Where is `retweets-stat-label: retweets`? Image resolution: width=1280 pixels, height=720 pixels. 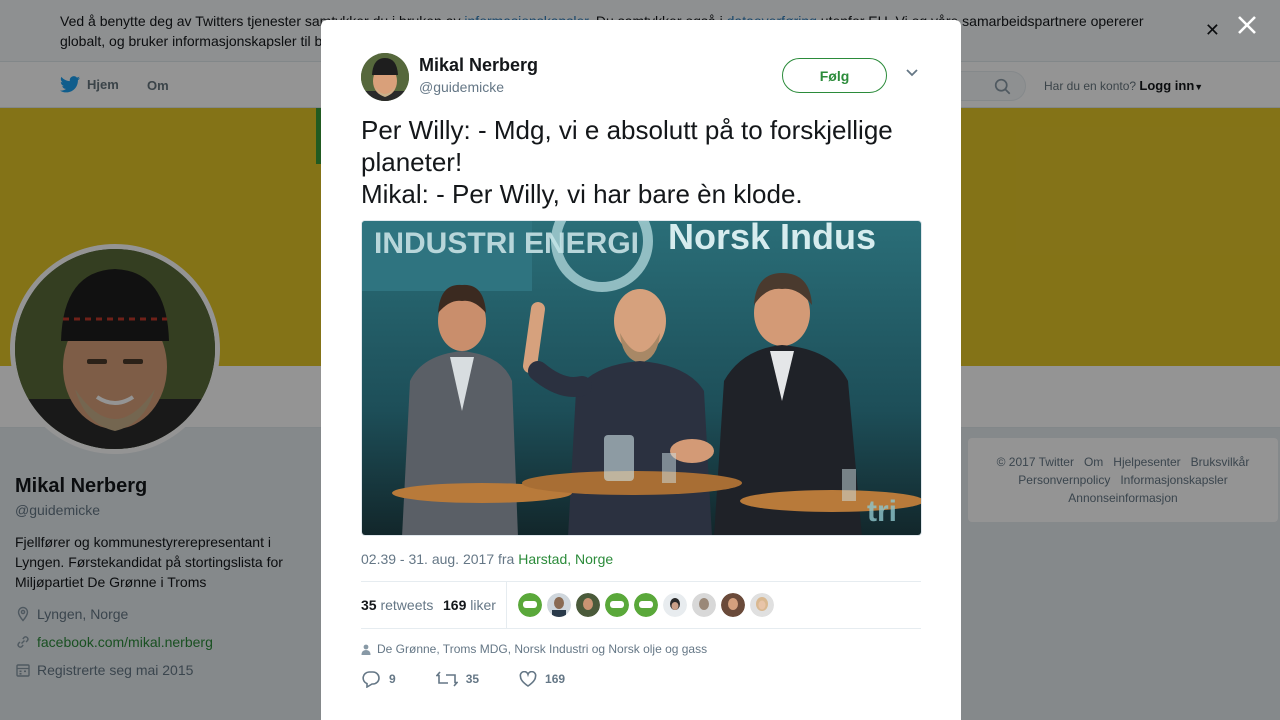 retweets-stat-label: retweets is located at coordinates (407, 605).